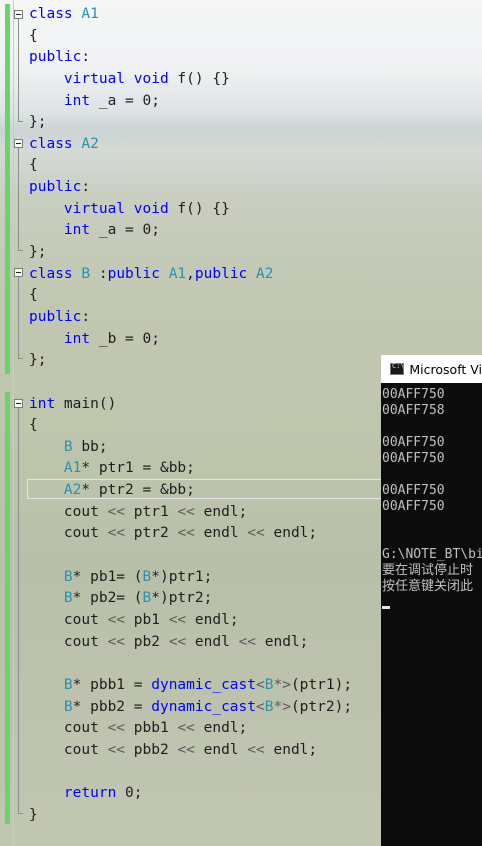 This screenshot has height=846, width=482. Describe the element at coordinates (55, 316) in the screenshot. I see `code-token: public` at that location.